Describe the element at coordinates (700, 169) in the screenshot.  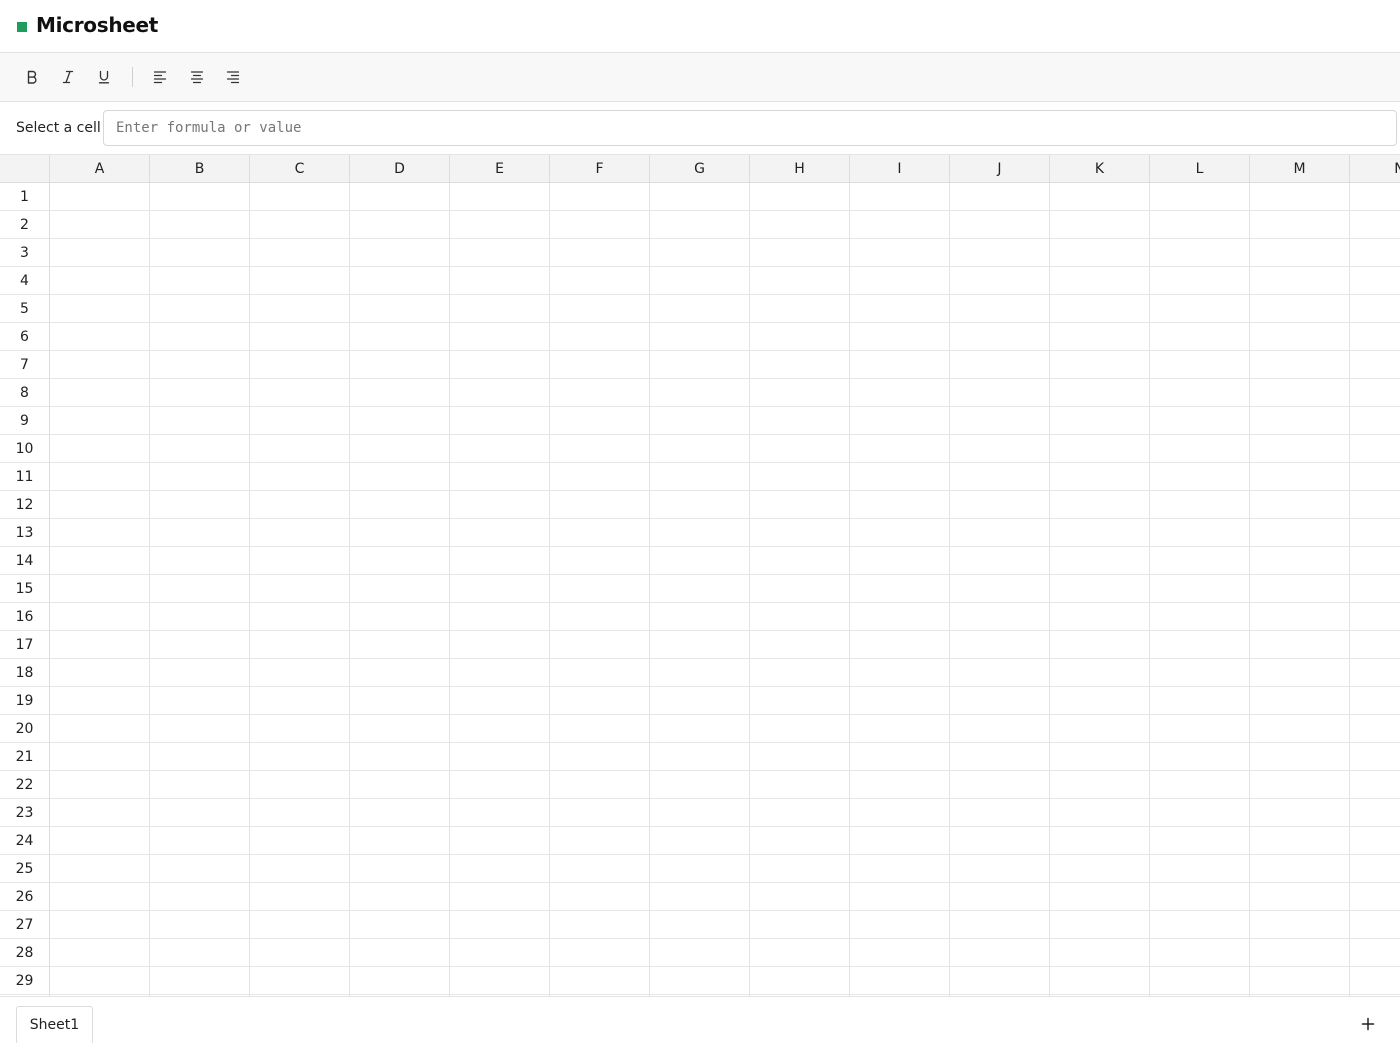
I see `column-header: G` at that location.